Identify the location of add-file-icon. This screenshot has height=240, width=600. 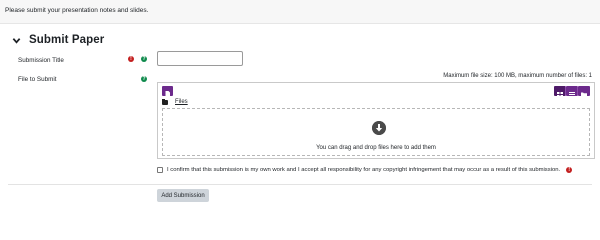
(167, 94).